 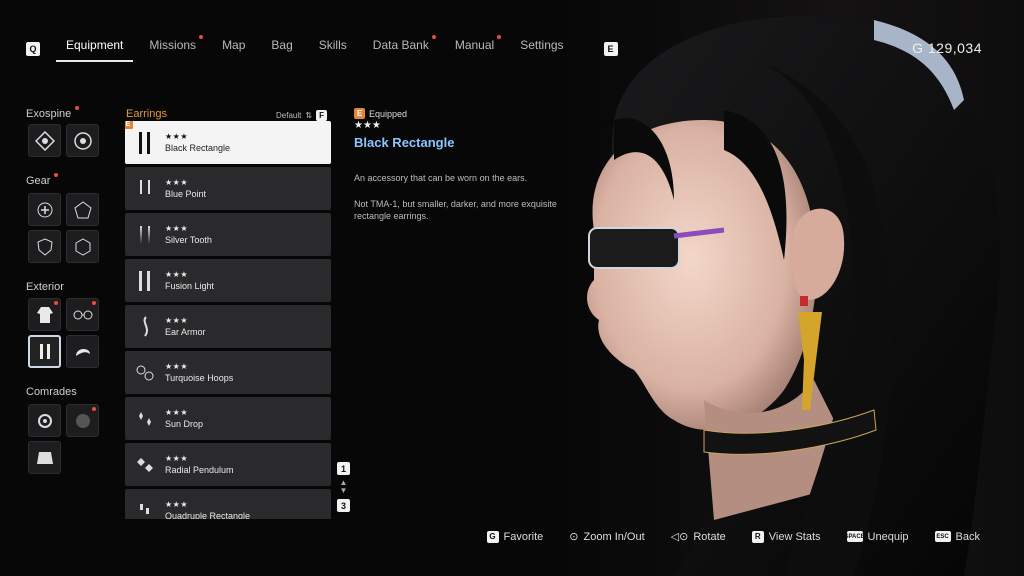 I want to click on earring-fusion-icon, so click(x=145, y=281).